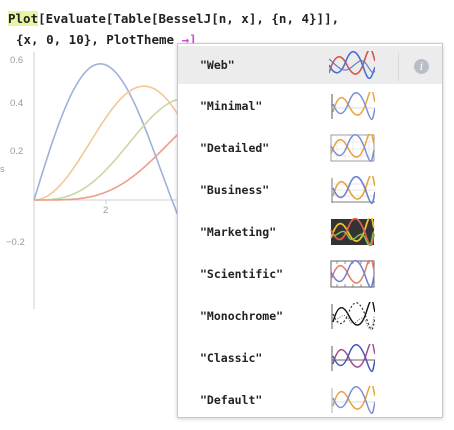  I want to click on theme-label: "Default", so click(231, 400).